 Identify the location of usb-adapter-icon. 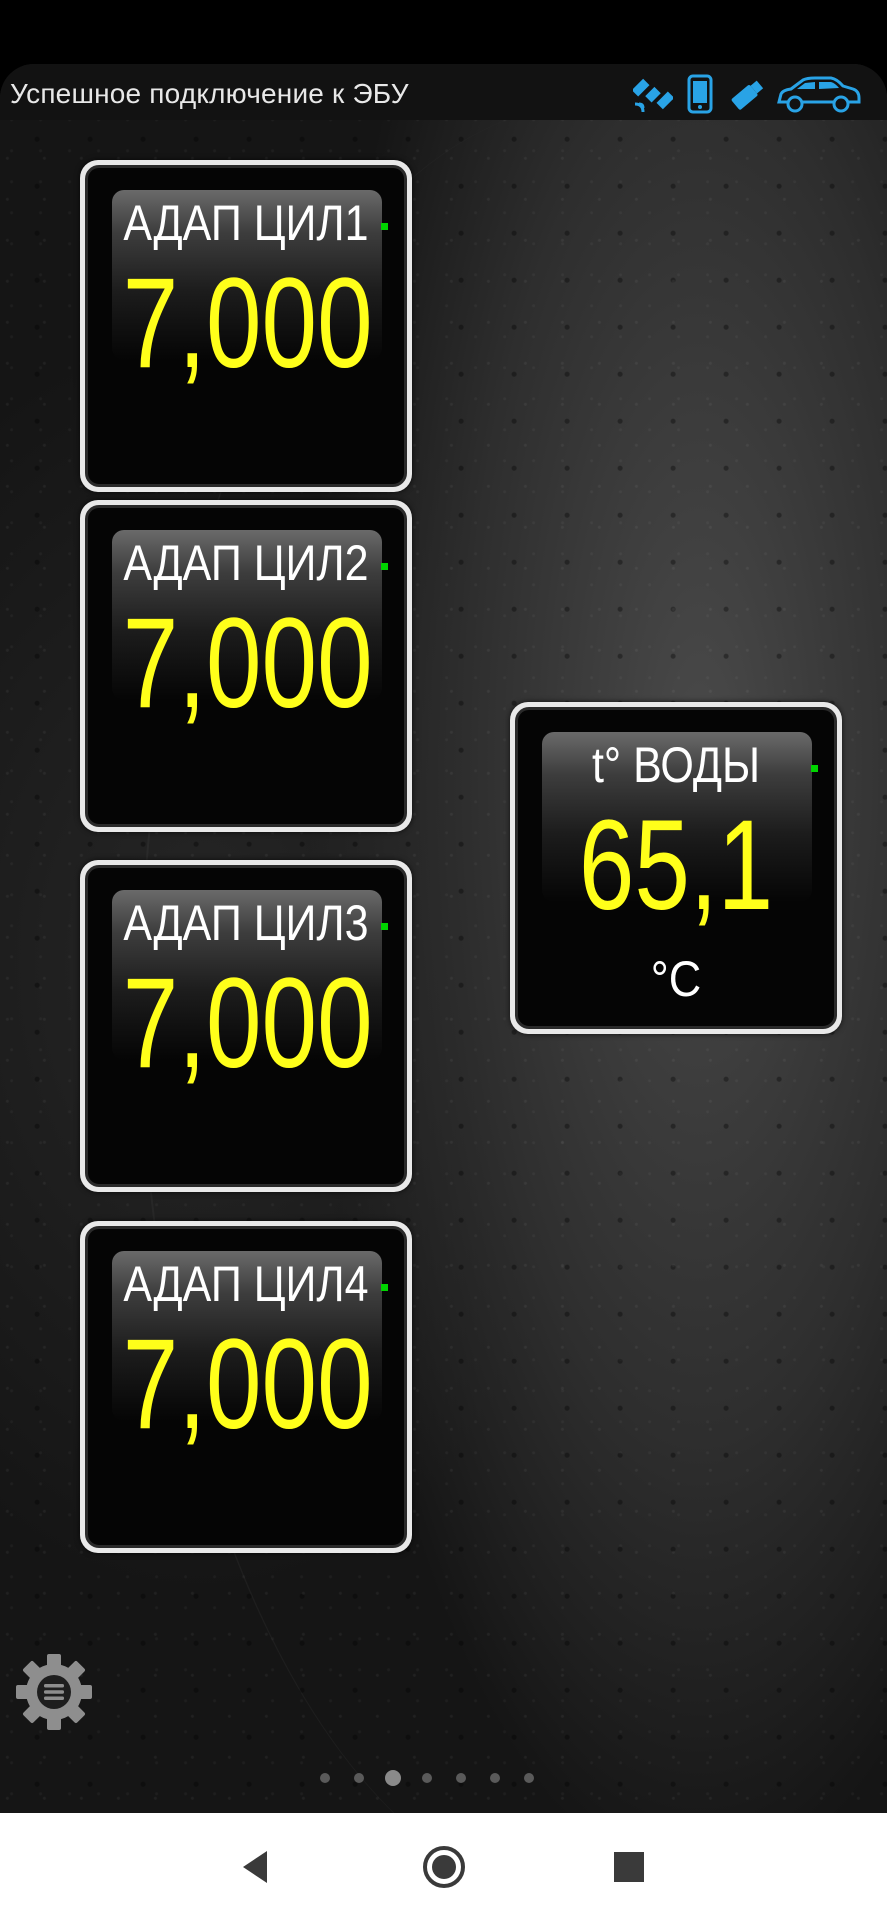
(747, 94).